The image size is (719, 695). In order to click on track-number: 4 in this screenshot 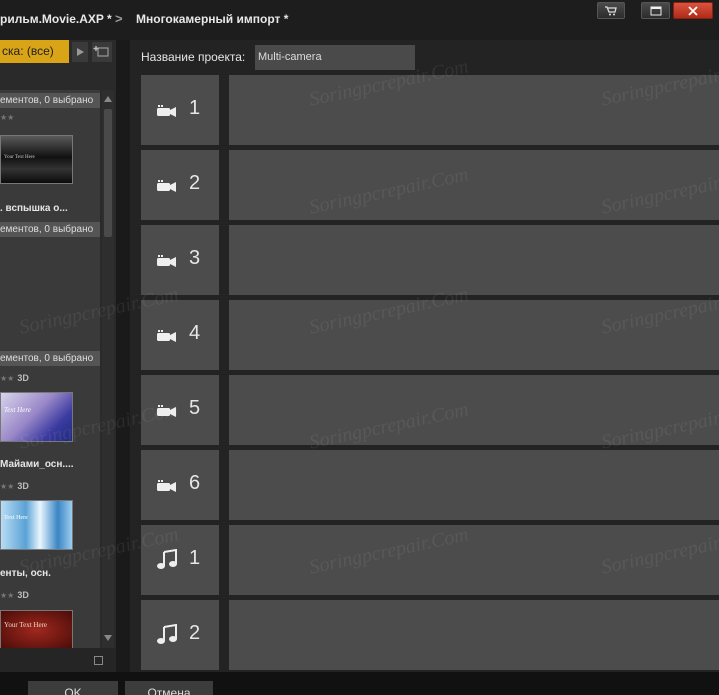, I will do `click(195, 333)`.